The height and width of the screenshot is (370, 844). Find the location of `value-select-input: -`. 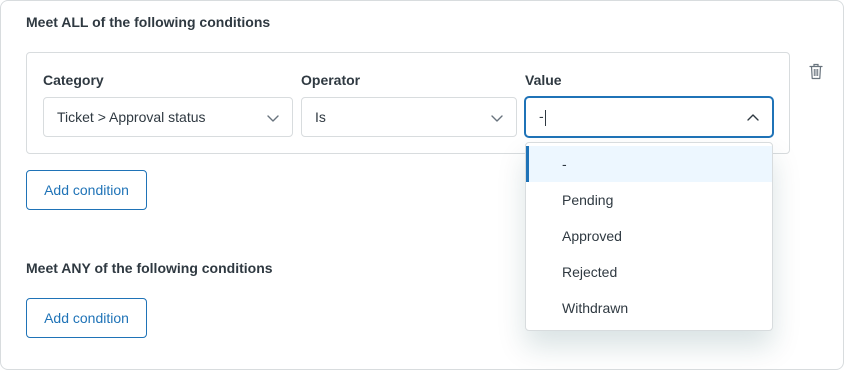

value-select-input: - is located at coordinates (542, 117).